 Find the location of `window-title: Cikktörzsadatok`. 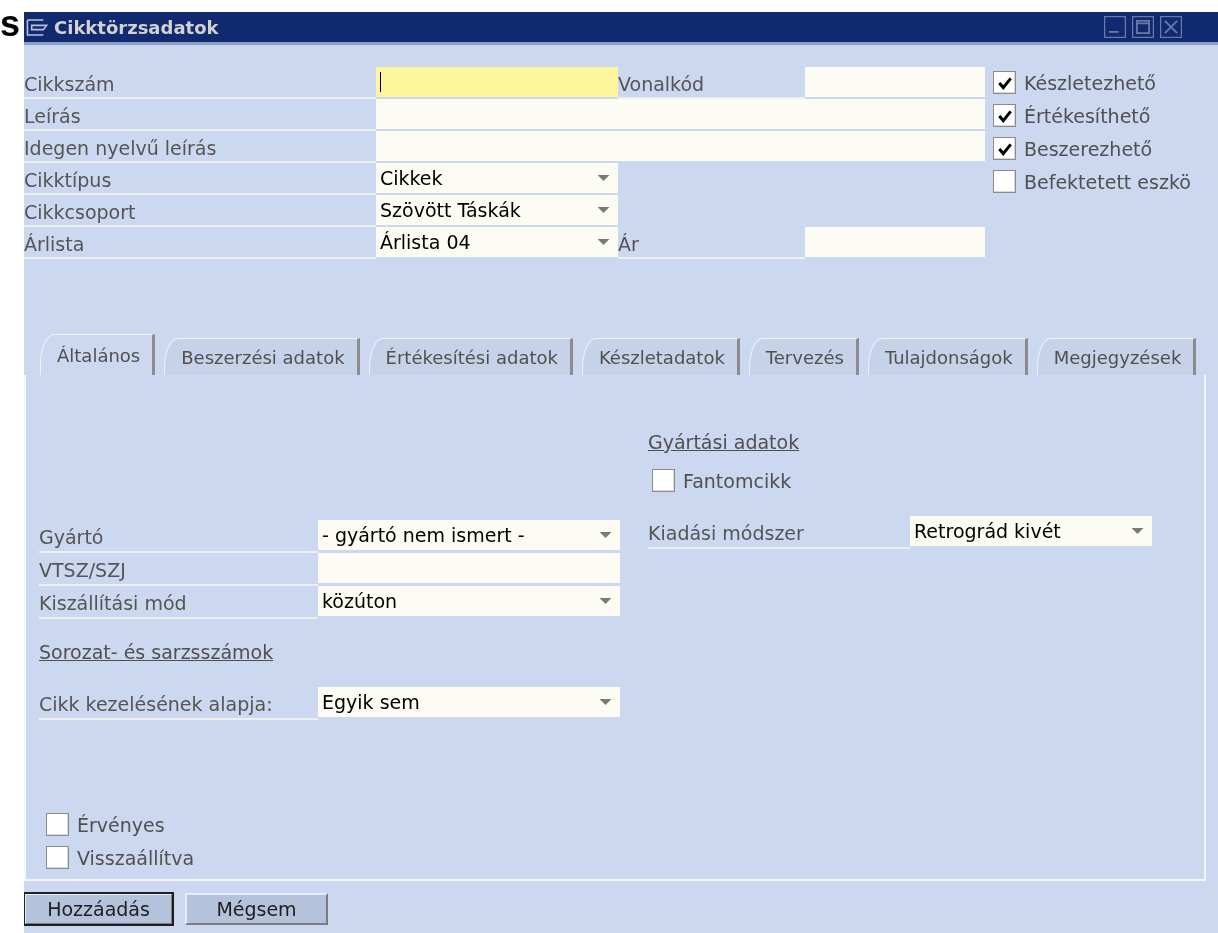

window-title: Cikktörzsadatok is located at coordinates (136, 27).